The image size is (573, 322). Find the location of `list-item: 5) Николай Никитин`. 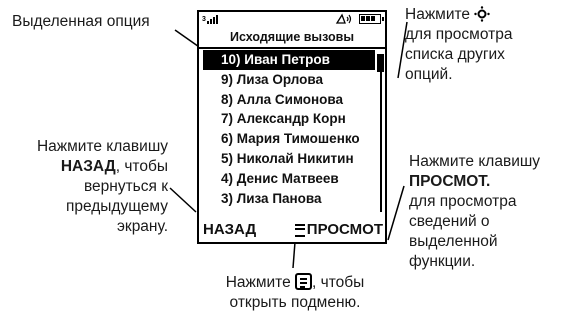

list-item: 5) Николай Никитин is located at coordinates (289, 159).